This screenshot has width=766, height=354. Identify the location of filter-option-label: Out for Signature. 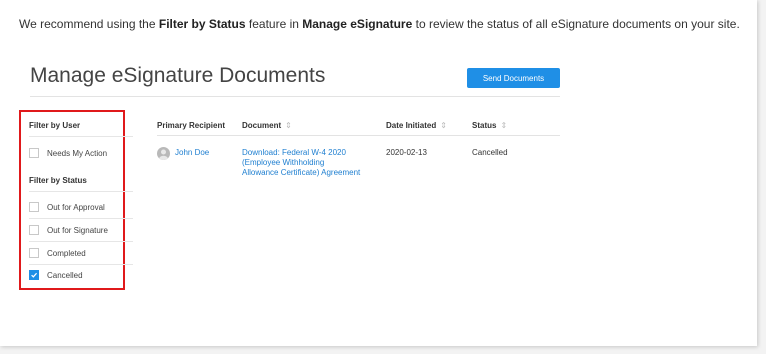
(77, 230).